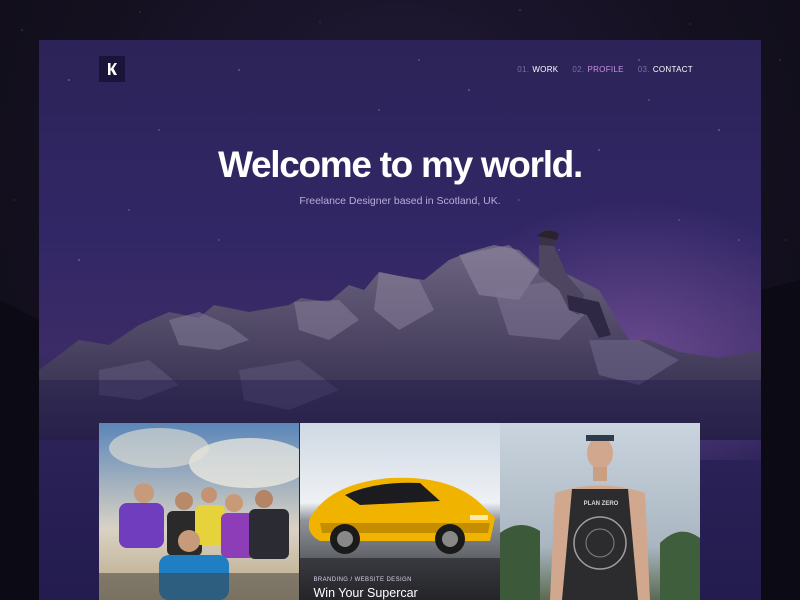 This screenshot has width=800, height=600. What do you see at coordinates (400, 164) in the screenshot?
I see `hero-title: Welcome to my world.` at bounding box center [400, 164].